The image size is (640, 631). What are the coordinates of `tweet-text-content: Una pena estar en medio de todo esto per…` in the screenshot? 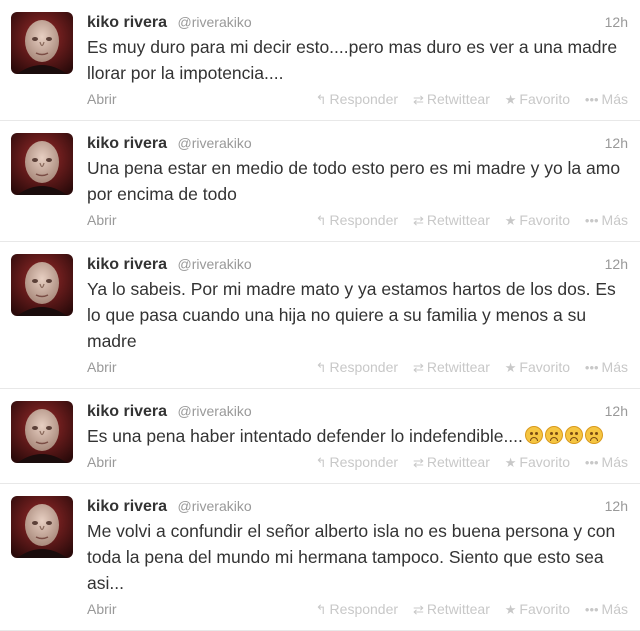 It's located at (354, 181).